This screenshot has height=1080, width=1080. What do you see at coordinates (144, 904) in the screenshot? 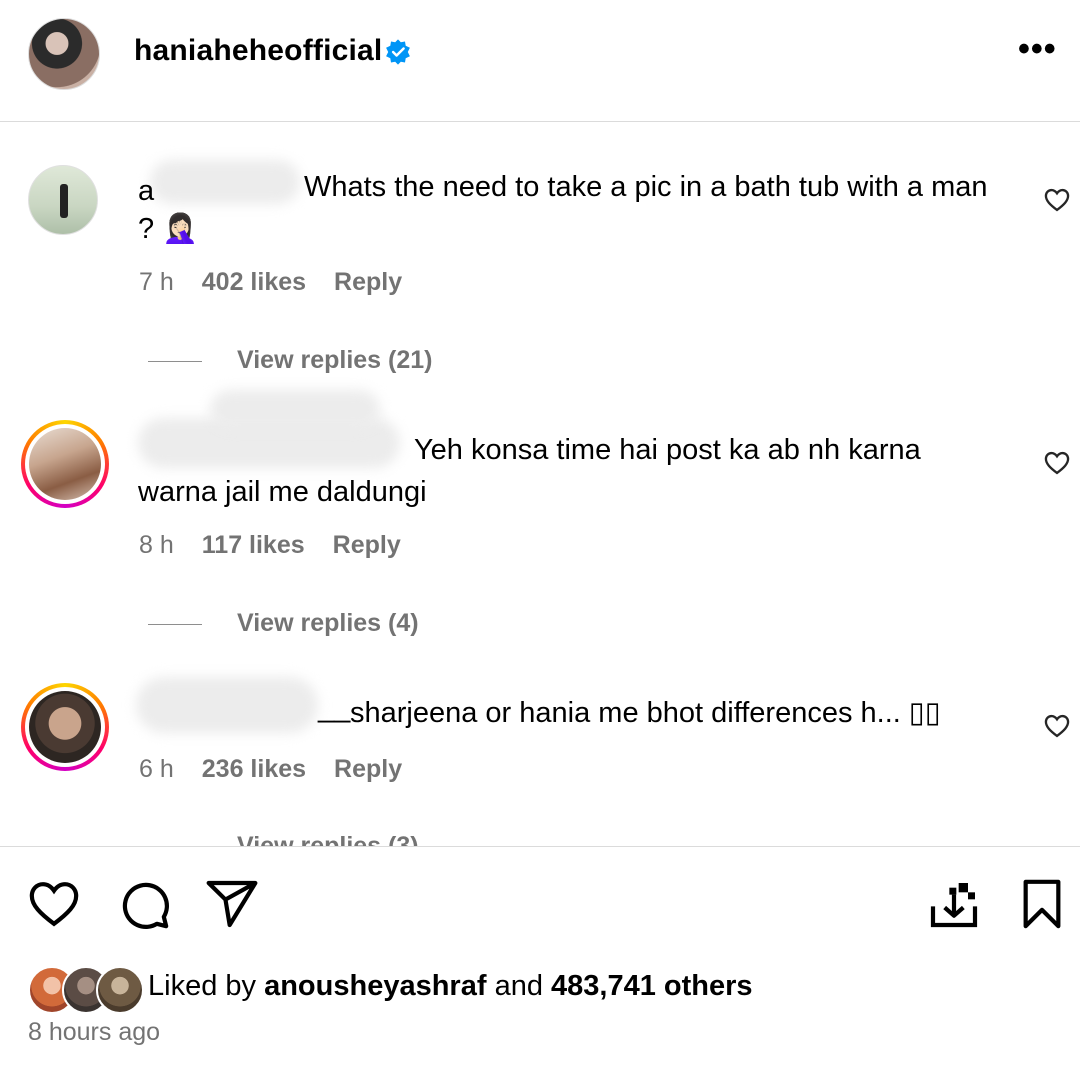
I see `comment-icon` at bounding box center [144, 904].